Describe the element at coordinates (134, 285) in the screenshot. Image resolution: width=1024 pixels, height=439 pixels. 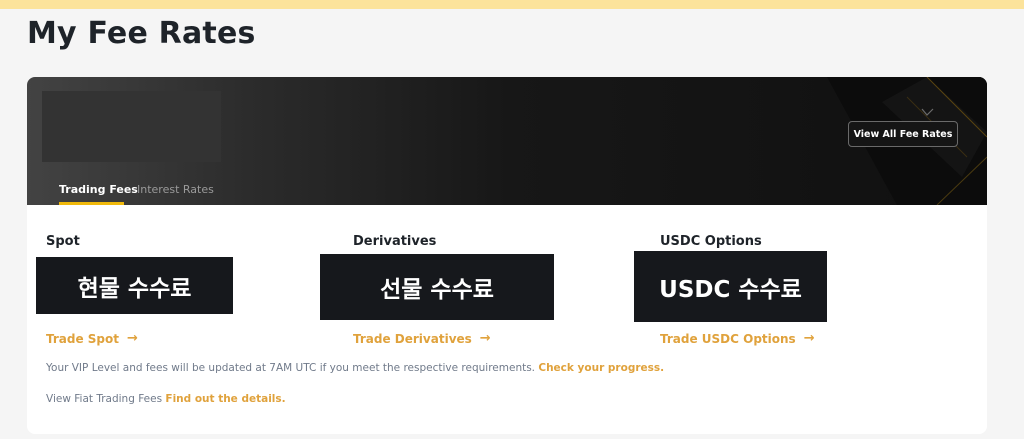
I see `spot-fee-redaction: 현물 수수료` at that location.